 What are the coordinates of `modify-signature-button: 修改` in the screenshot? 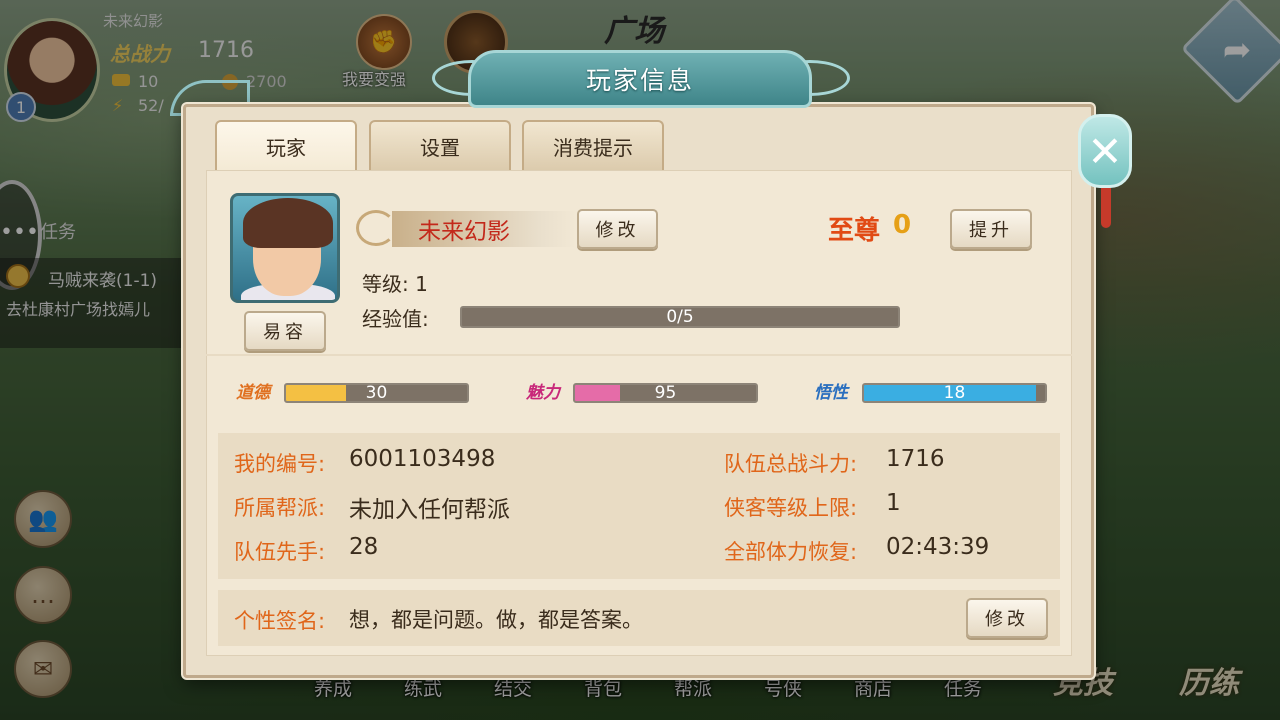 It's located at (1007, 618).